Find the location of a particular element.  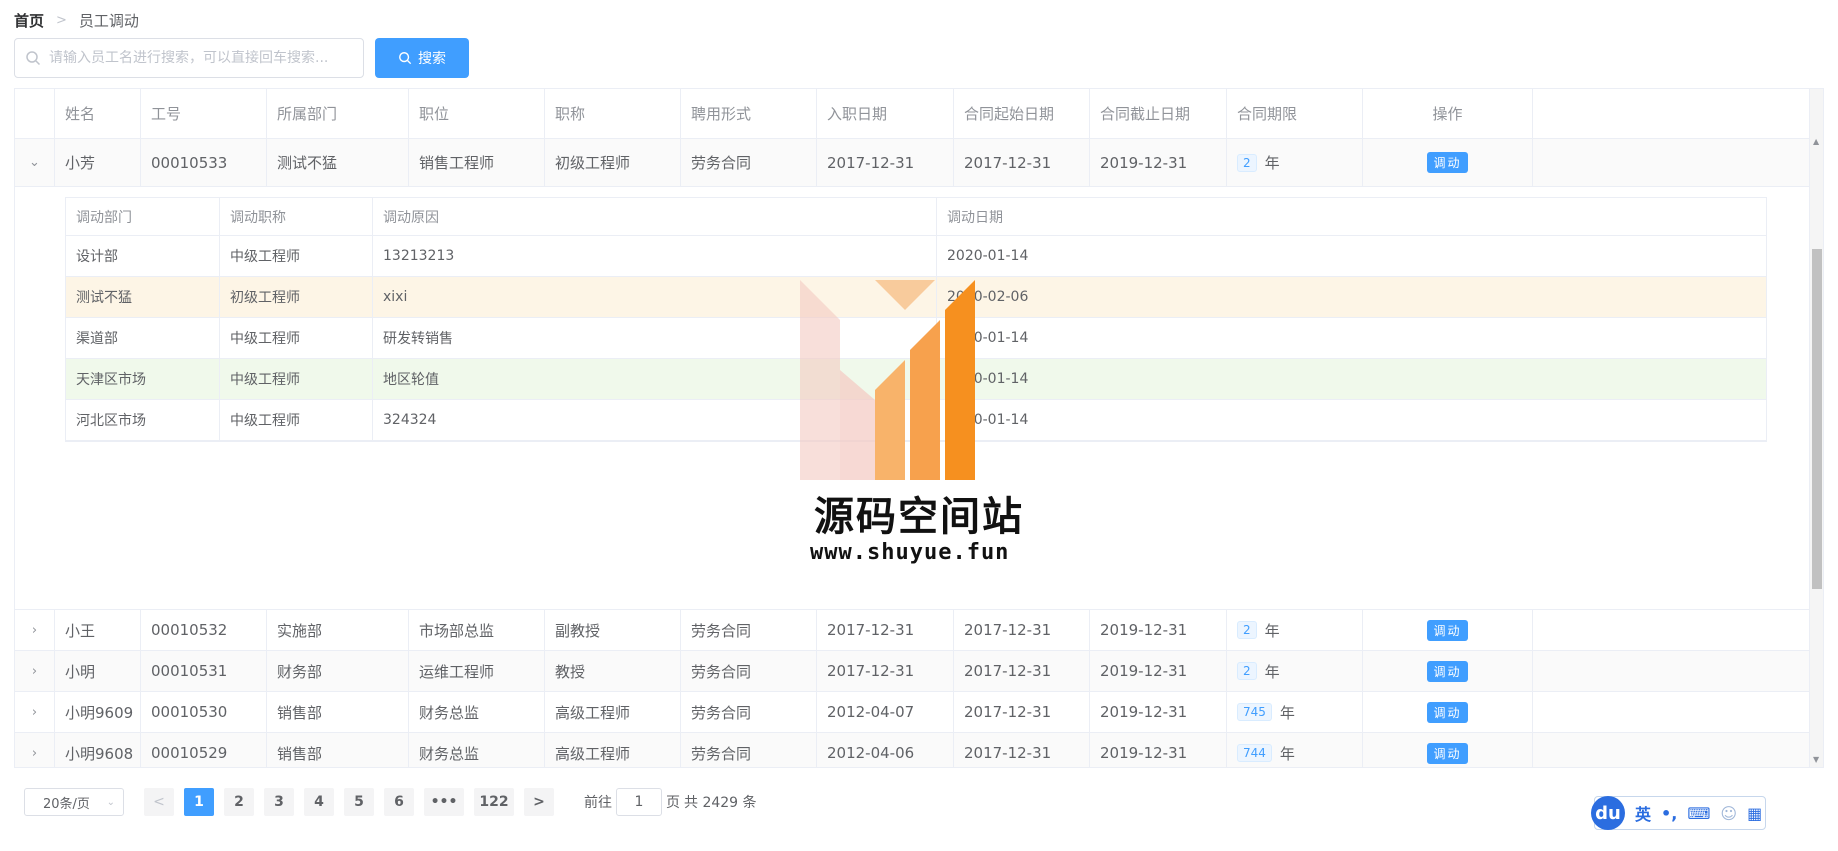

contract-term-cell: 2年 is located at coordinates (1295, 671).